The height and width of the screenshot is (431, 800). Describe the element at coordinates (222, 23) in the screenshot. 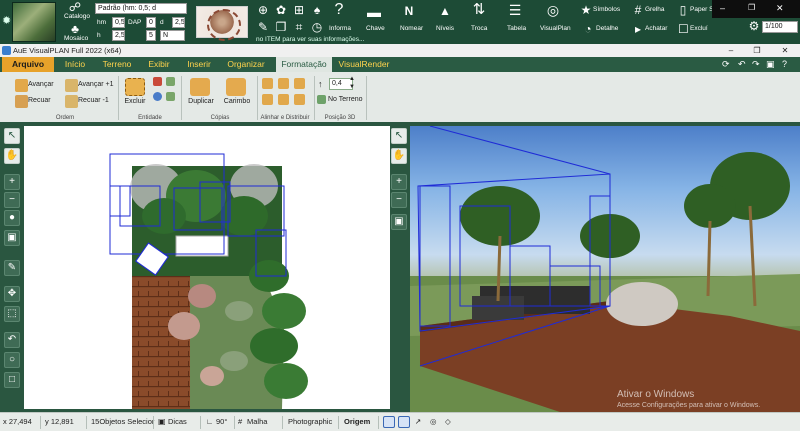

I see `texture-preview` at that location.